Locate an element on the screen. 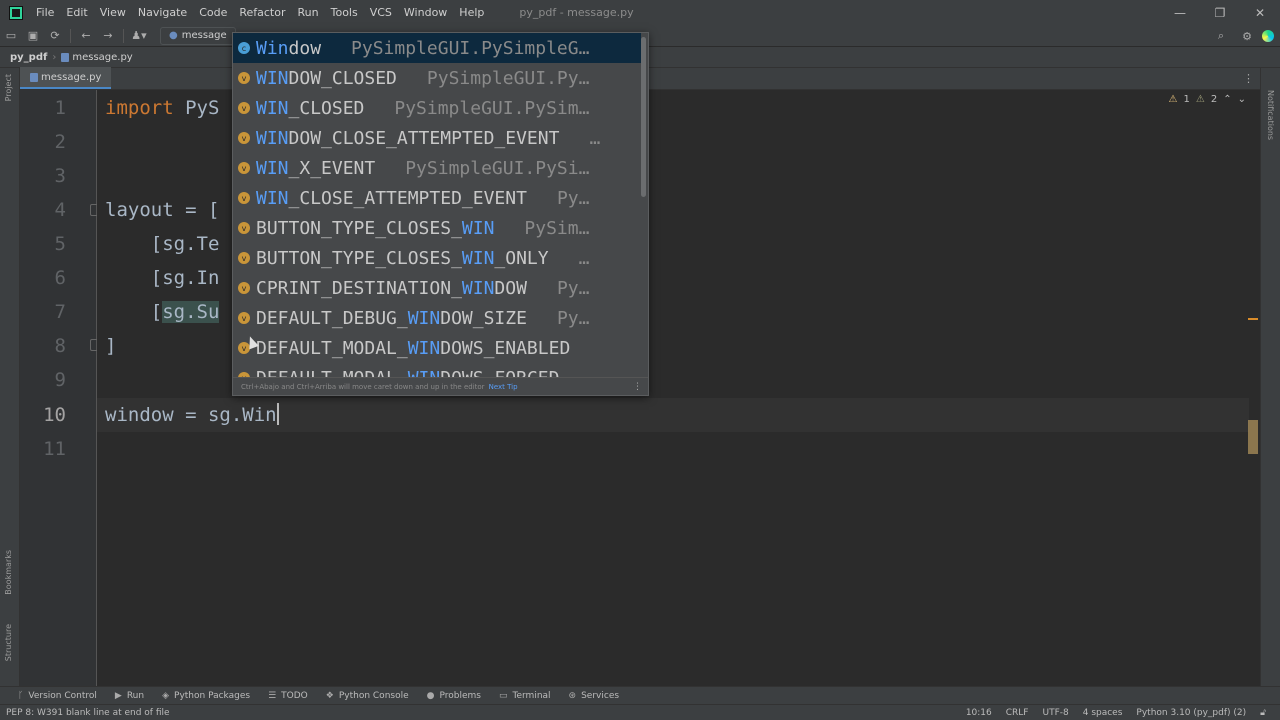 Image resolution: width=1280 pixels, height=720 pixels. breadcrumb-file: message.py is located at coordinates (102, 57).